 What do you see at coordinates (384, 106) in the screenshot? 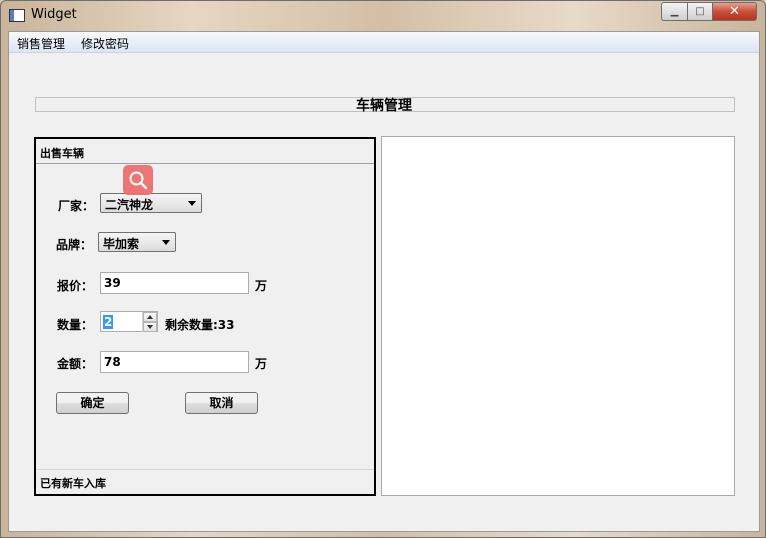
I see `page-title: 车辆管理` at bounding box center [384, 106].